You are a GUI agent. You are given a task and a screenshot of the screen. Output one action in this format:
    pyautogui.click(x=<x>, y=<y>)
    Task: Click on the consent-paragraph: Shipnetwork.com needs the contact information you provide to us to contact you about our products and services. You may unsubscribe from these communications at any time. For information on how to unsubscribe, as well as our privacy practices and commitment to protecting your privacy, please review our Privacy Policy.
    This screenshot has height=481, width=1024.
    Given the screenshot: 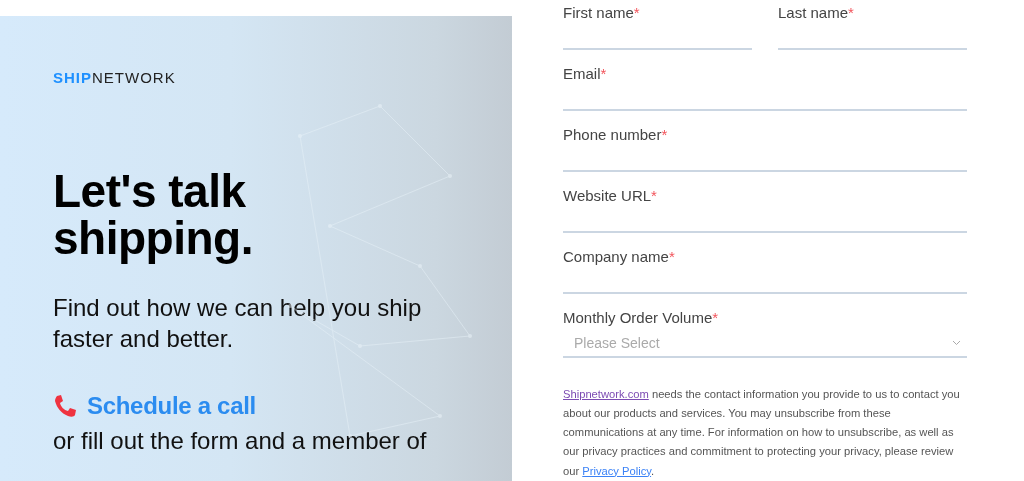 What is the action you would take?
    pyautogui.click(x=762, y=432)
    